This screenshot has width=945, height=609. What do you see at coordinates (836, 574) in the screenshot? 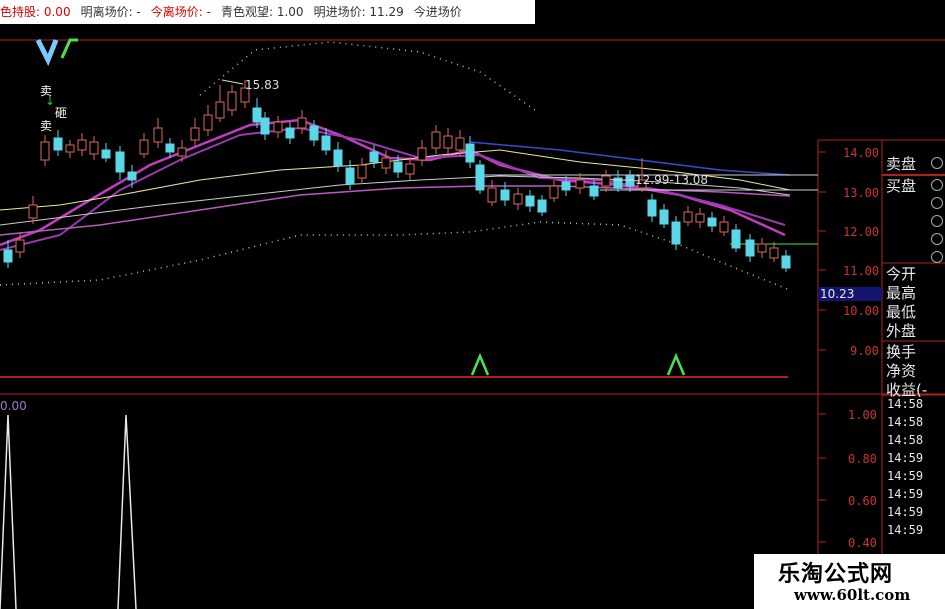
I see `watermark-title: 乐淘公式网` at bounding box center [836, 574].